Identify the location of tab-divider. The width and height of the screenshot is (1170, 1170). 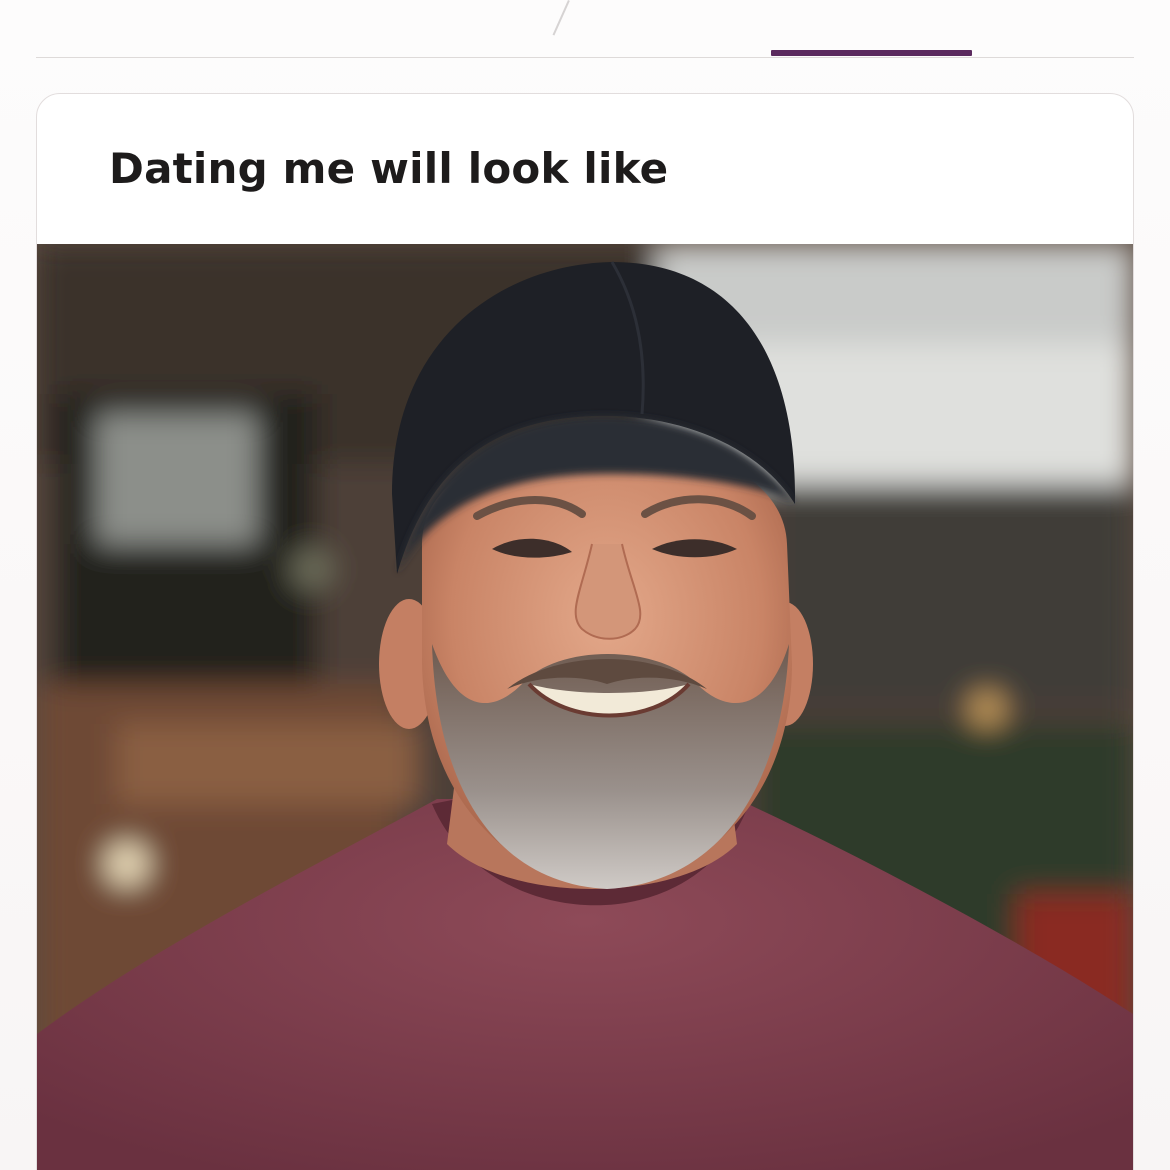
(561, 18).